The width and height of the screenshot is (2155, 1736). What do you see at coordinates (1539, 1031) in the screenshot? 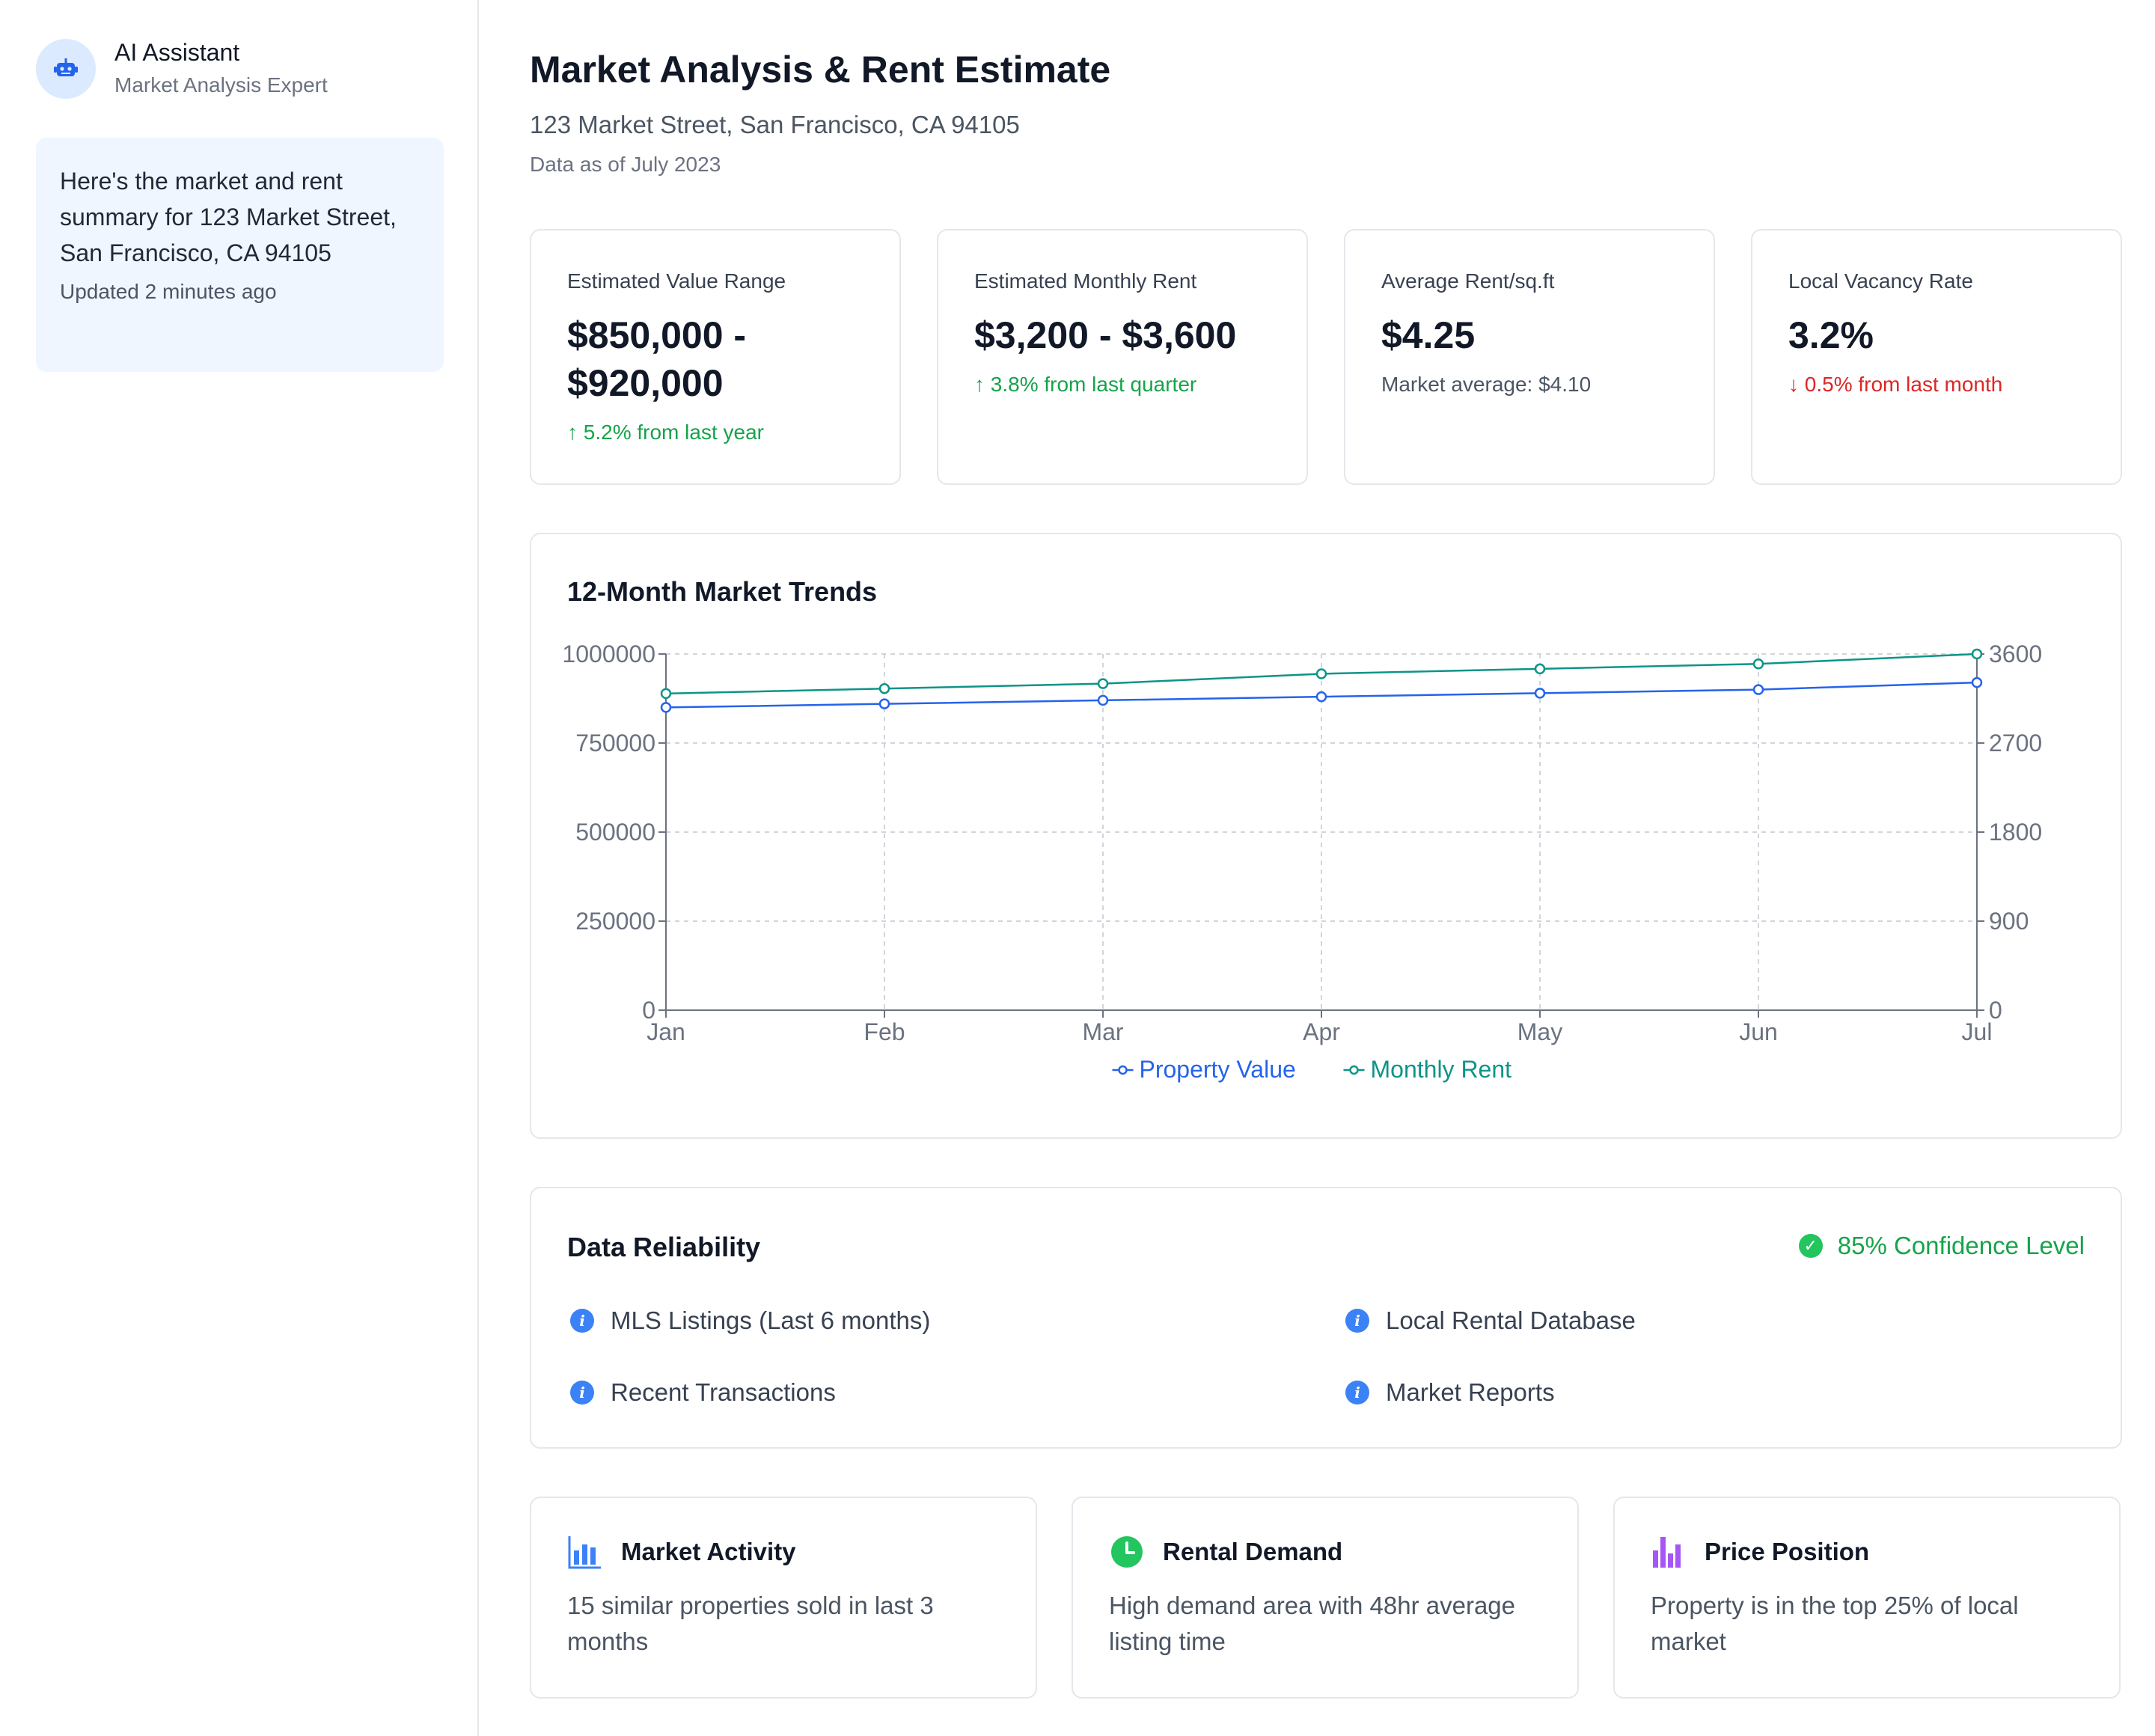
I see `x-tick-label: May` at bounding box center [1539, 1031].